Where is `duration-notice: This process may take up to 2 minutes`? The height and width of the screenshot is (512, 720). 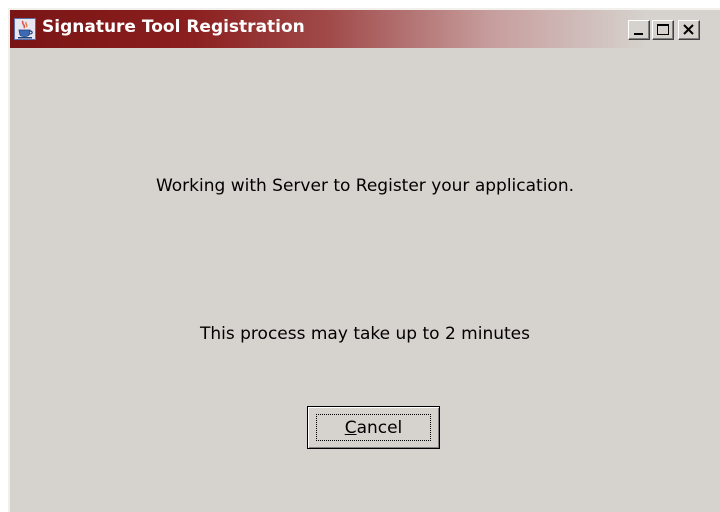 duration-notice: This process may take up to 2 minutes is located at coordinates (365, 334).